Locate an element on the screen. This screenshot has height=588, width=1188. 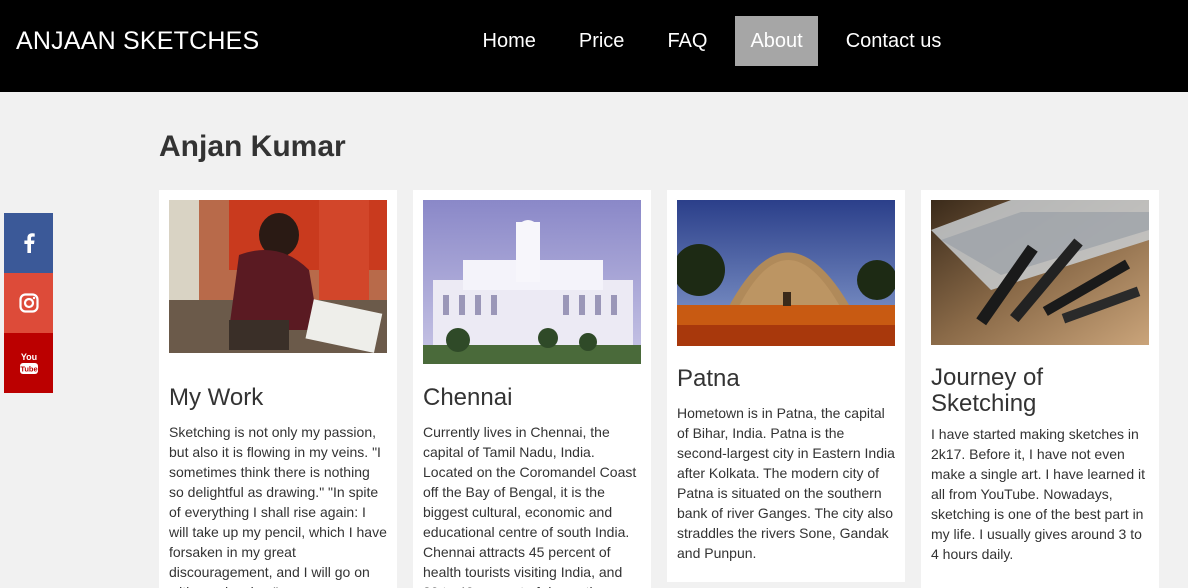
card-title: Patna is located at coordinates (708, 378).